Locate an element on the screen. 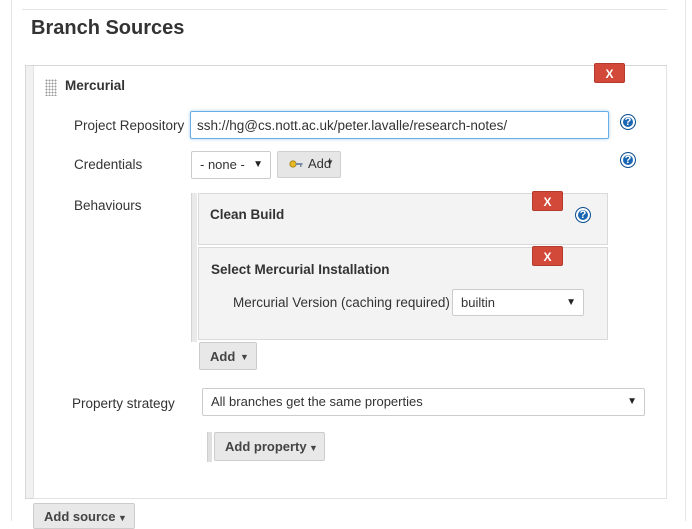  add-behaviour-button: Add ▼ is located at coordinates (228, 356).